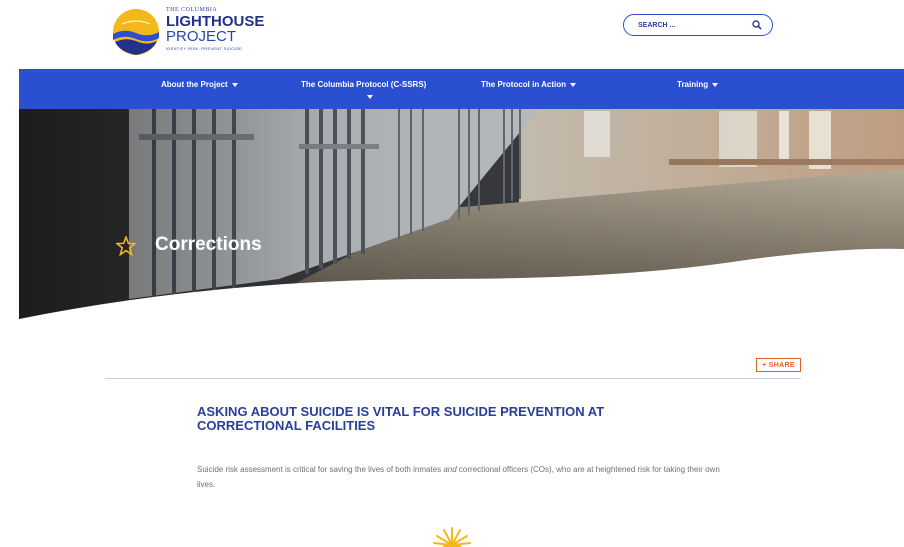 Image resolution: width=904 pixels, height=547 pixels. I want to click on logo-tagline: IDENTIFY RISK. PREVENT SUICIDE., so click(205, 48).